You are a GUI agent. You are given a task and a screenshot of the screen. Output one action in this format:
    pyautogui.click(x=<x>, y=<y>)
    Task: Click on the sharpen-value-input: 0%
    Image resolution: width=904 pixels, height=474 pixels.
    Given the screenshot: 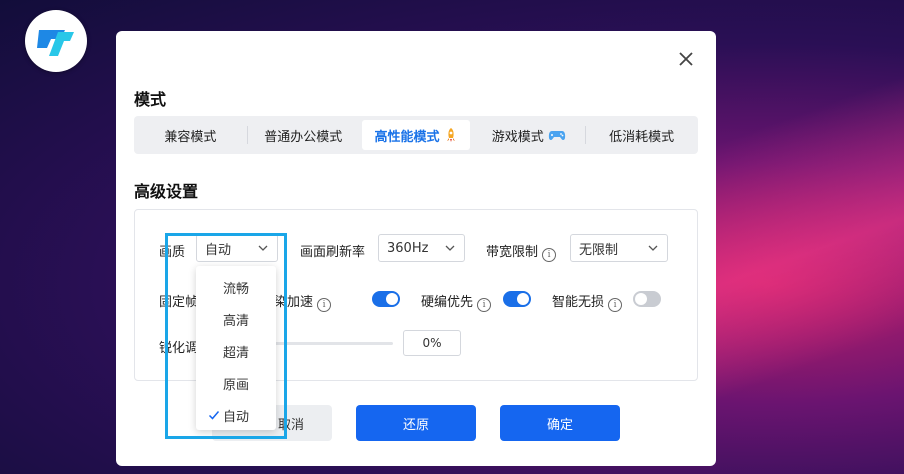 What is the action you would take?
    pyautogui.click(x=432, y=343)
    